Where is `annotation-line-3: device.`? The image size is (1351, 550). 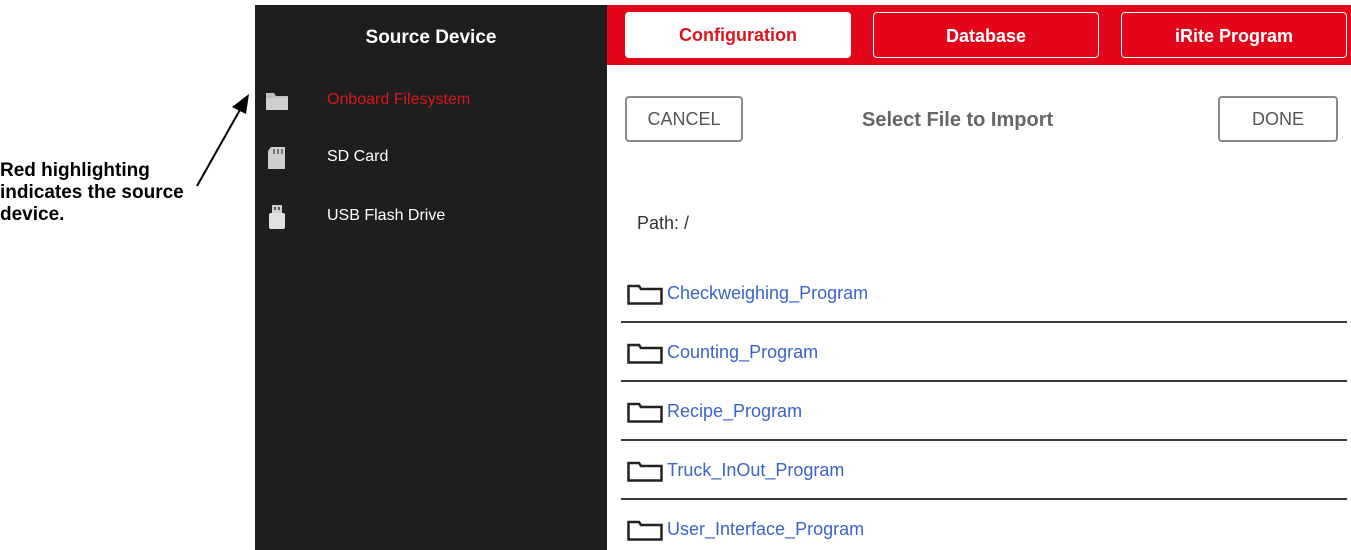 annotation-line-3: device. is located at coordinates (32, 214).